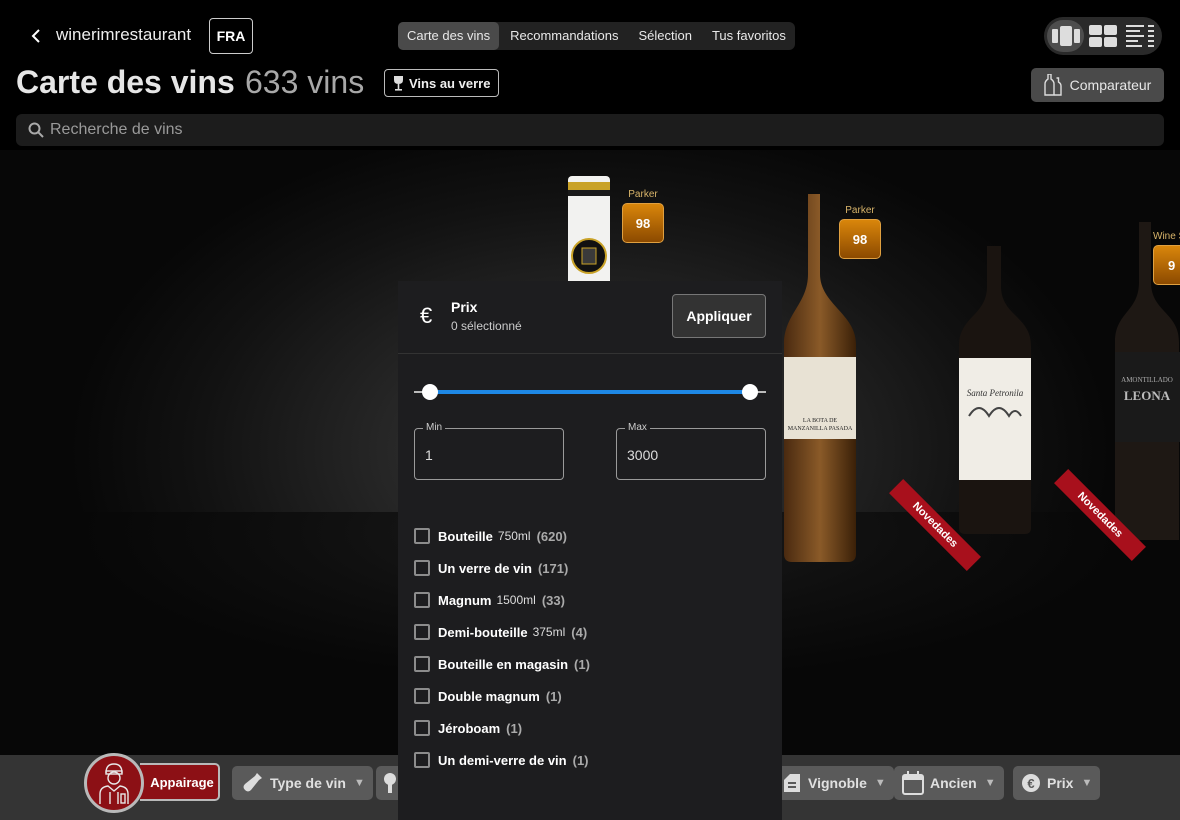  What do you see at coordinates (590, 632) in the screenshot?
I see `format-option: Demi-bouteille 375ml (4)` at bounding box center [590, 632].